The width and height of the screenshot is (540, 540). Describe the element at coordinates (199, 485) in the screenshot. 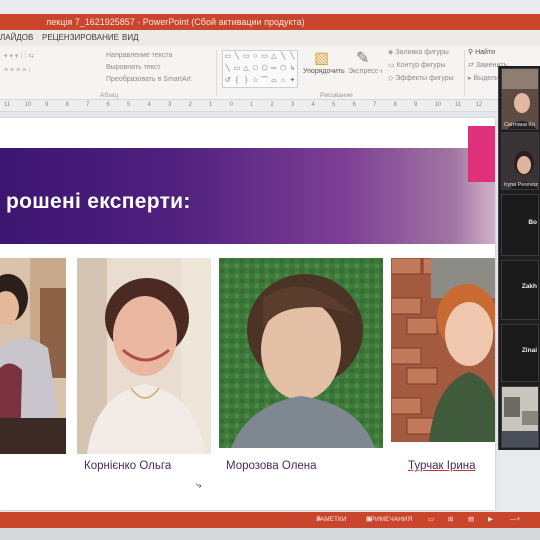

I see `mouse-cursor-icon: ⤷` at that location.